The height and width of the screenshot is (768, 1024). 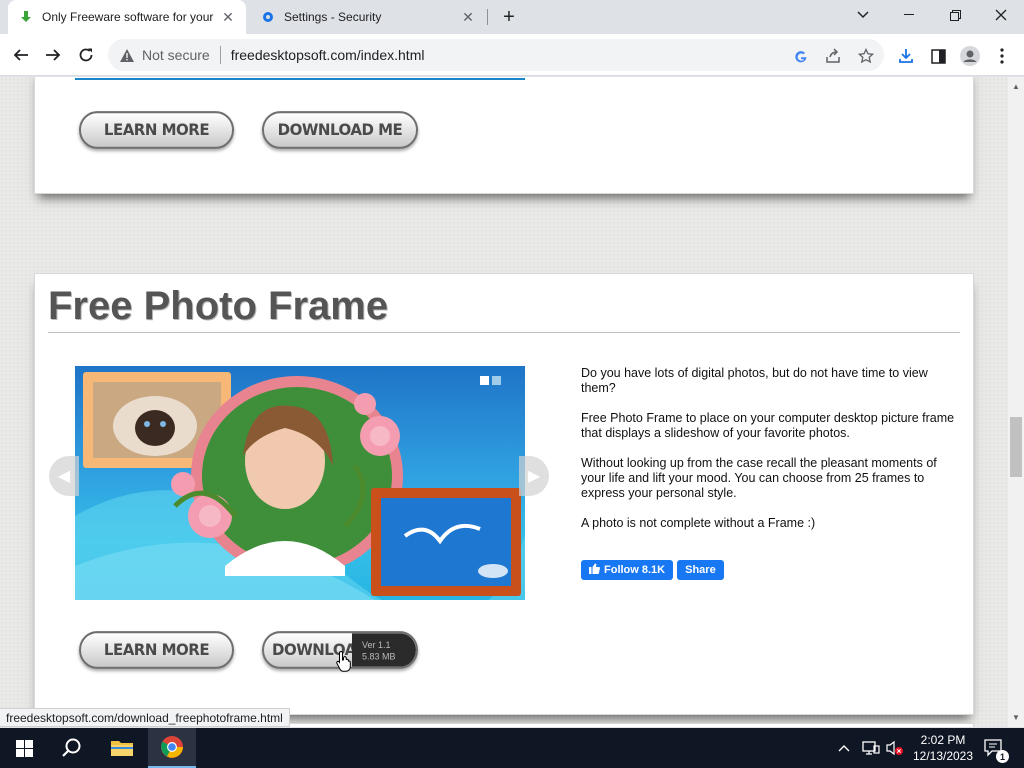 What do you see at coordinates (487, 17) in the screenshot?
I see `tab-separator` at bounding box center [487, 17].